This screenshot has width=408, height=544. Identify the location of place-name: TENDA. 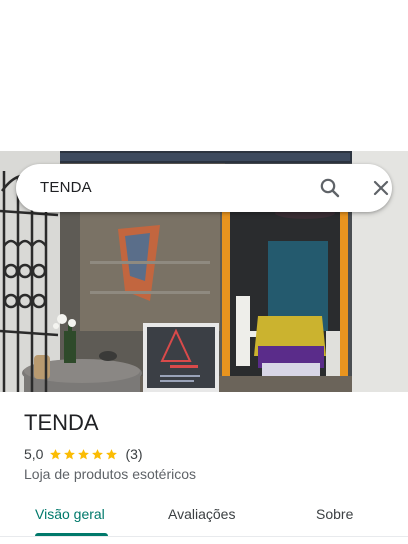
(61, 422).